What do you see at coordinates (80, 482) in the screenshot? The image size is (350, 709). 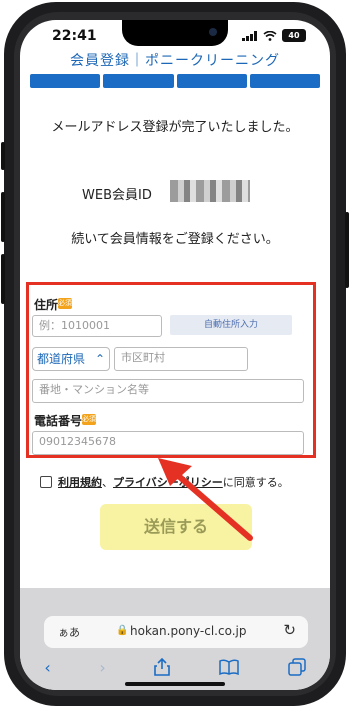 I see `terms-link: 利用規約` at bounding box center [80, 482].